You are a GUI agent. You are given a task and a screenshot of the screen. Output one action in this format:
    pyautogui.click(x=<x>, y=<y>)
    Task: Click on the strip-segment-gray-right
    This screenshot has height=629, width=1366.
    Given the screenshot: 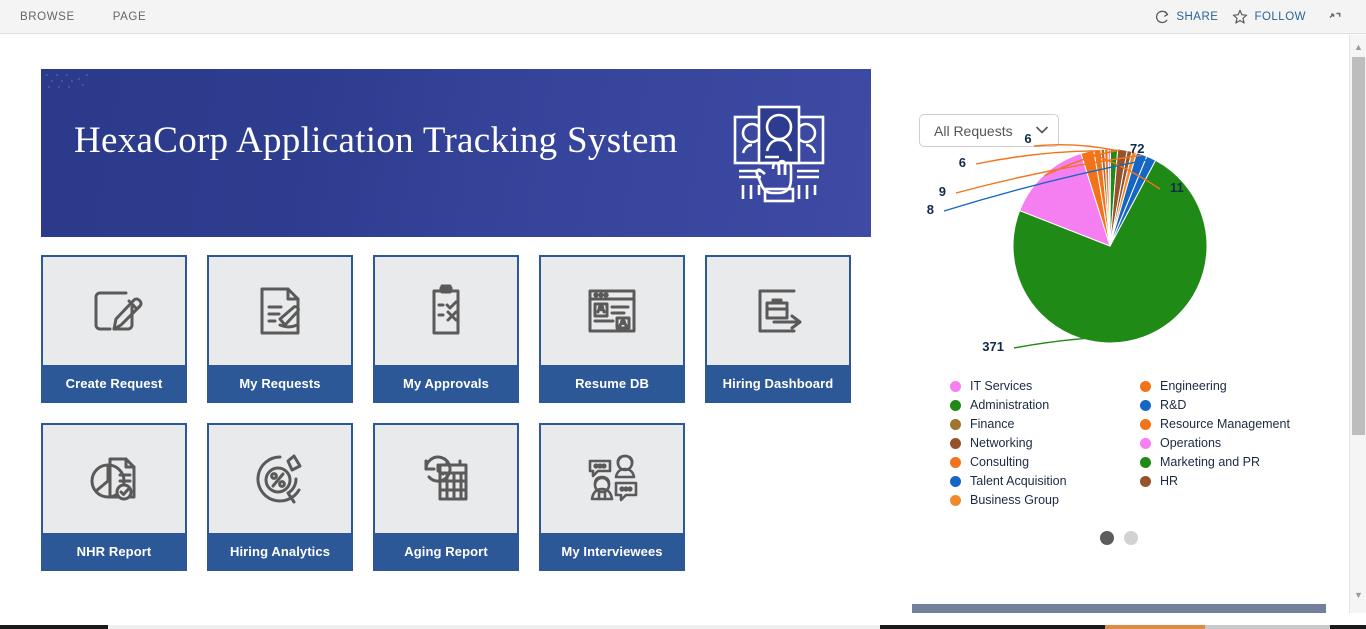 What is the action you would take?
    pyautogui.click(x=1267, y=627)
    